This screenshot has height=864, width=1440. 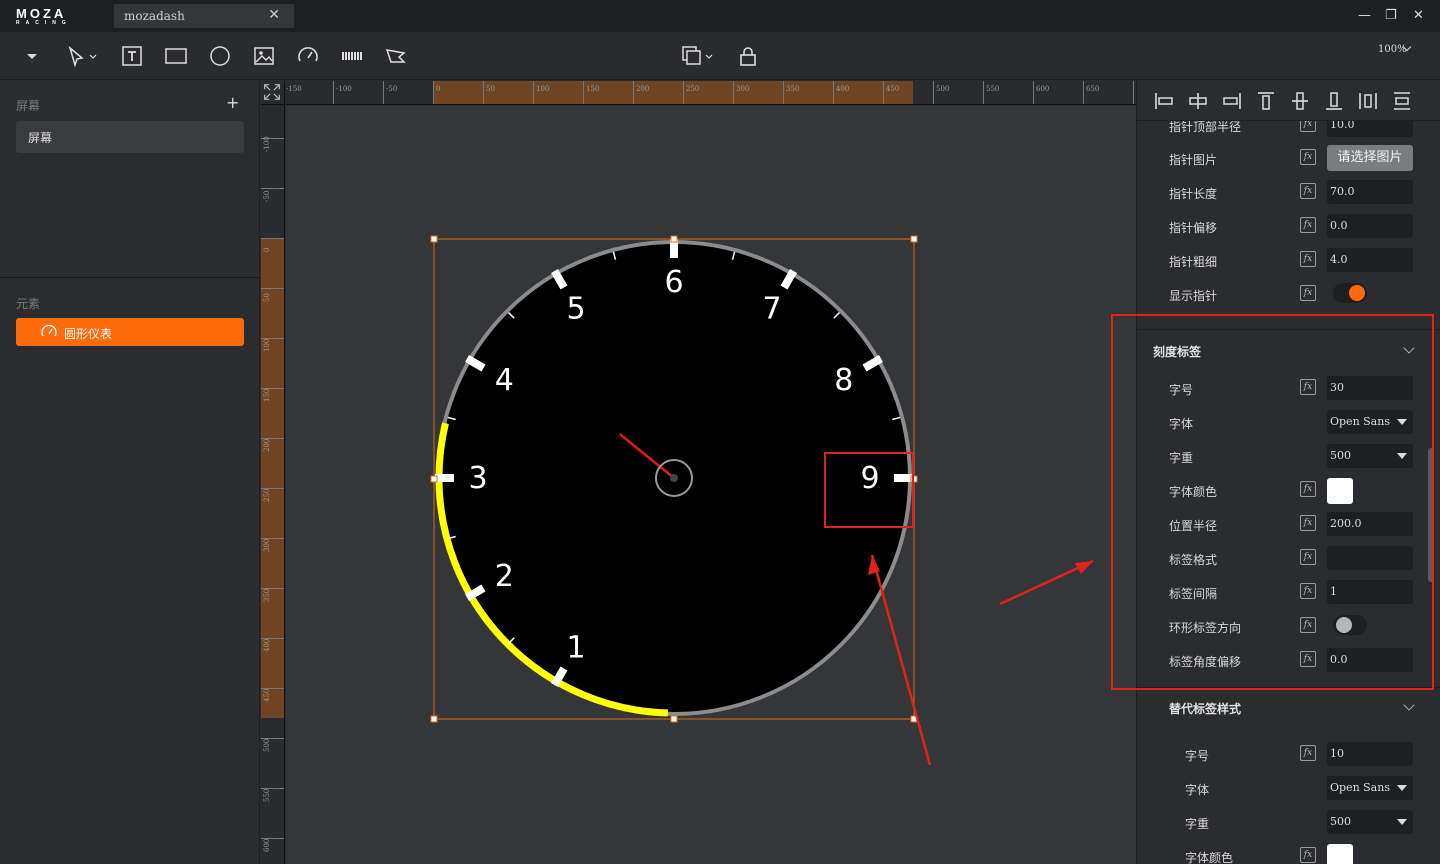 I want to click on logo-subtext: RACING, so click(x=44, y=23).